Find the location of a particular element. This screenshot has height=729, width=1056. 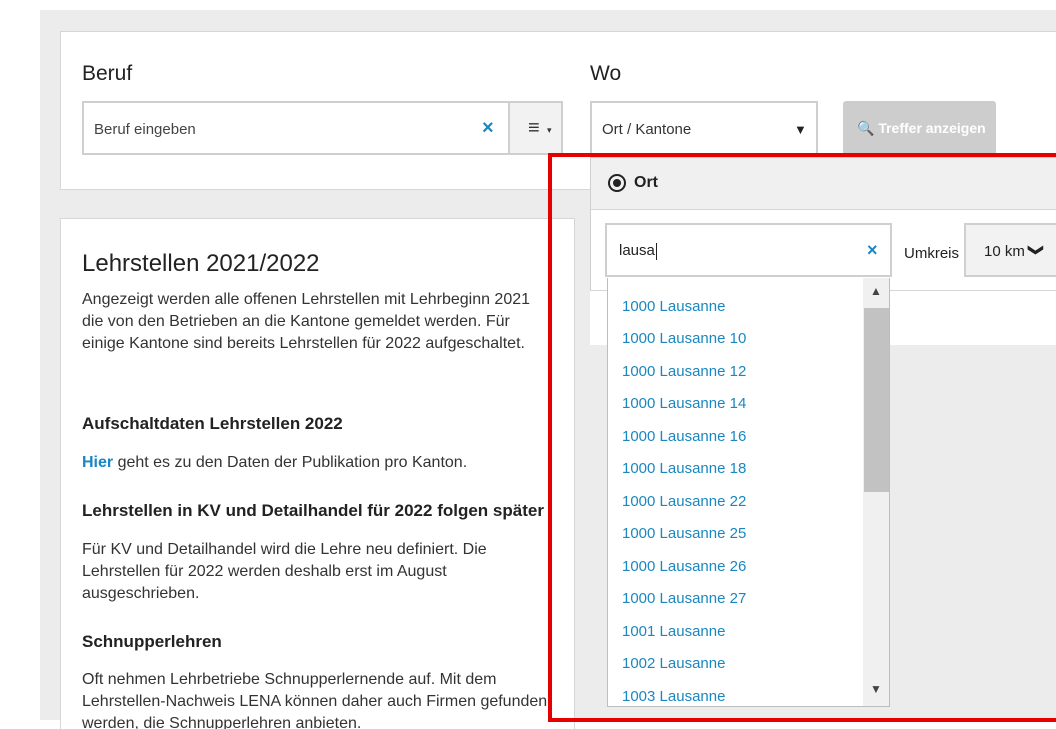

treffer-button-label: 🔍 Treffer anzeigen is located at coordinates (921, 128).